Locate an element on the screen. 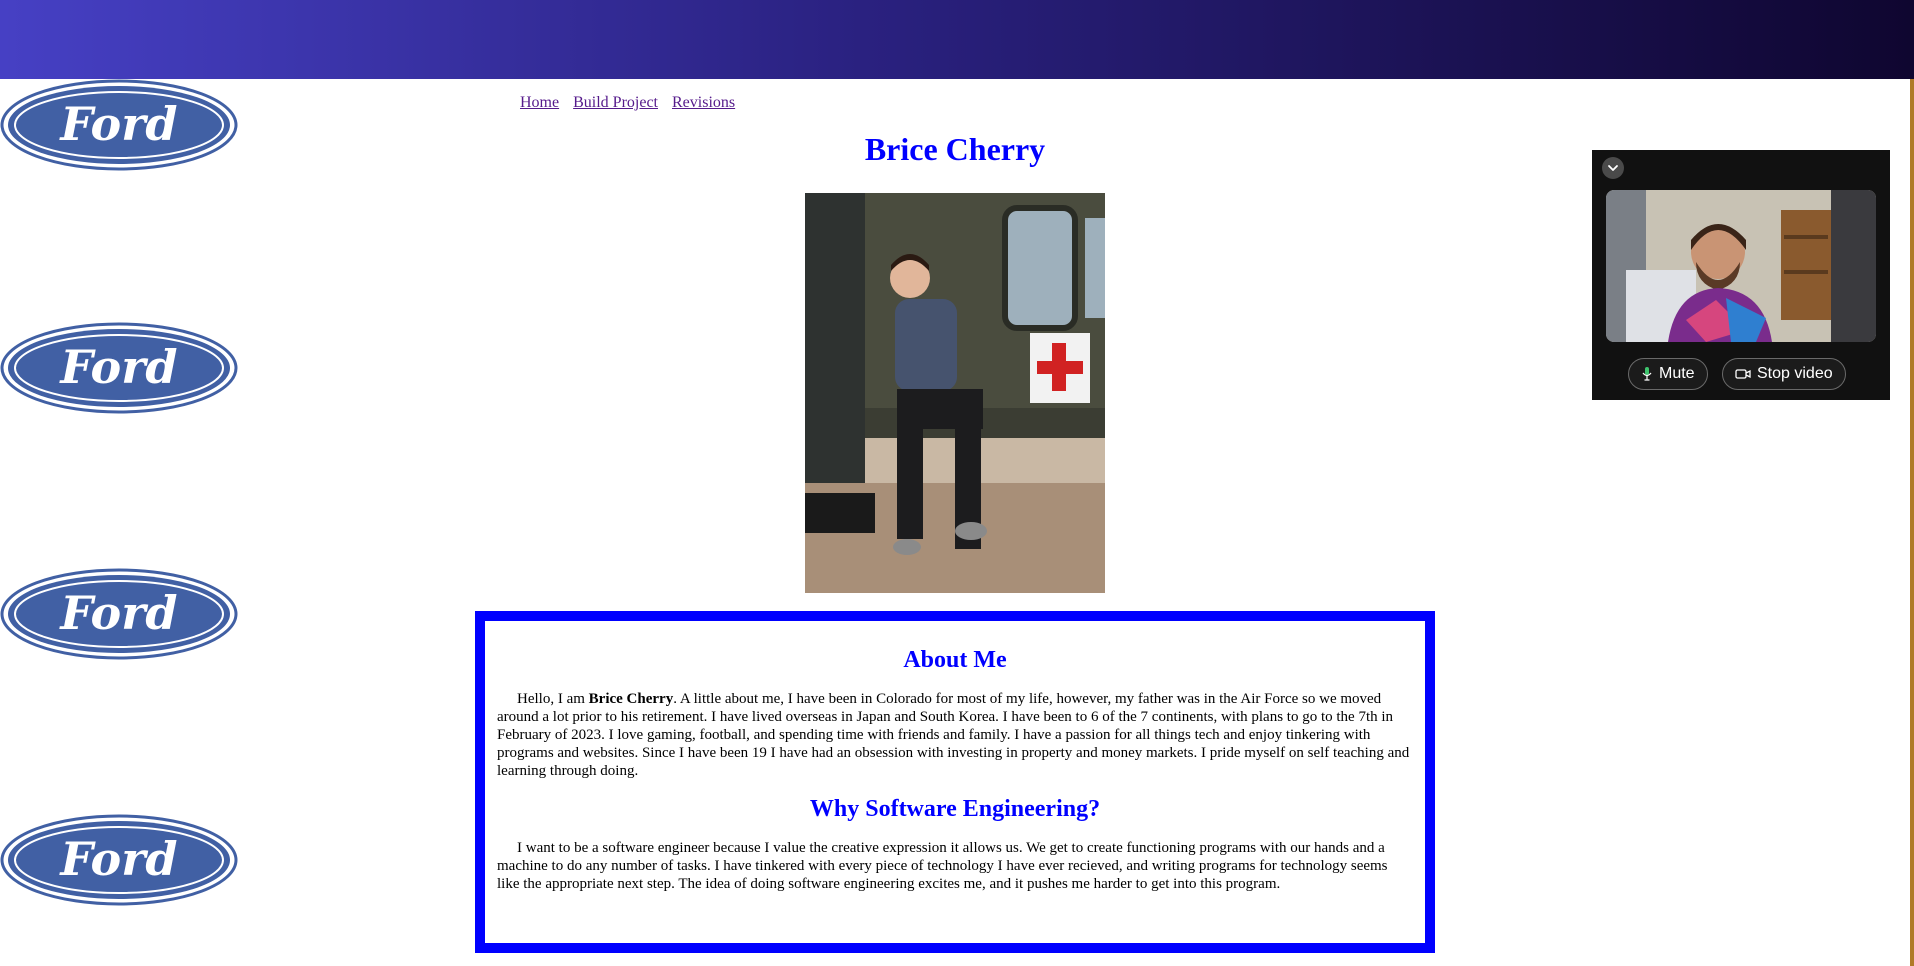  header-banner is located at coordinates (957, 39).